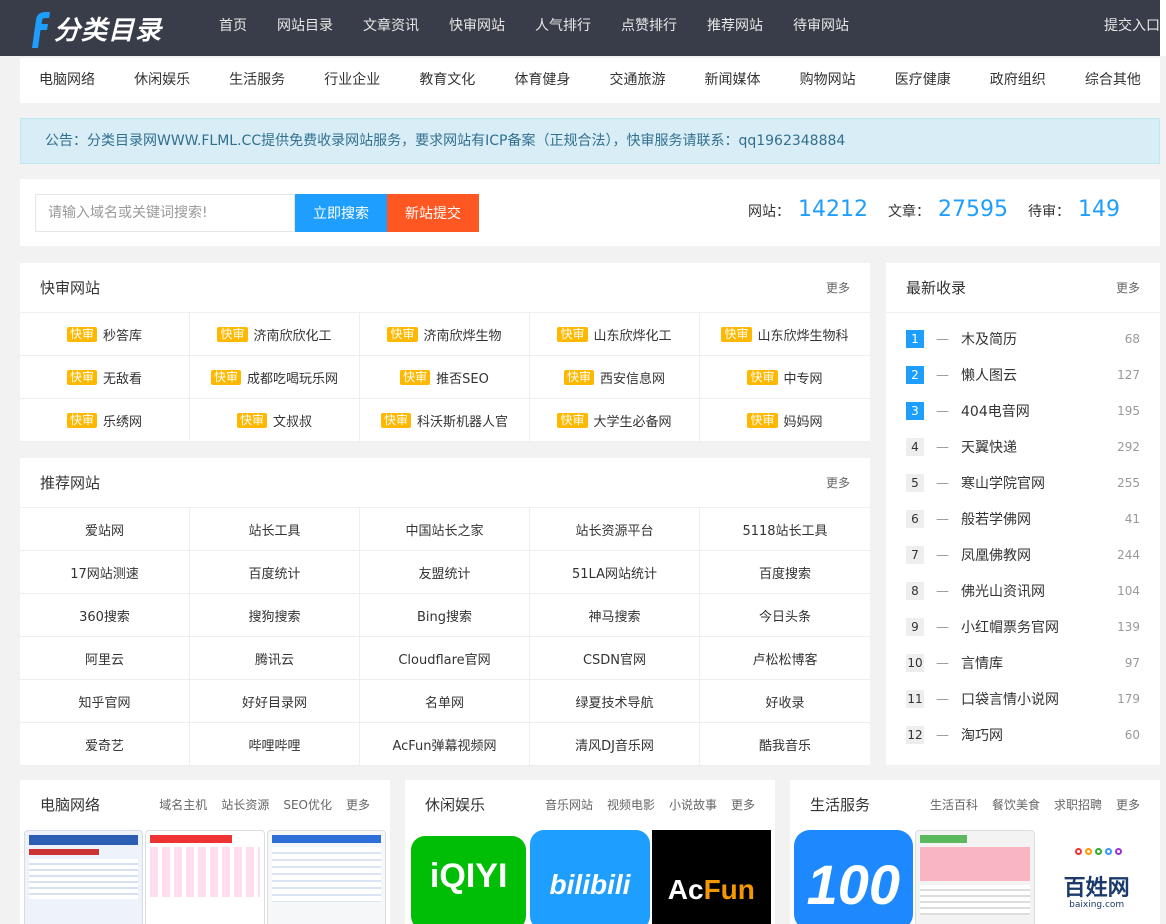 This screenshot has height=924, width=1166. What do you see at coordinates (433, 213) in the screenshot?
I see `new-site-submit-button: 新站提交` at bounding box center [433, 213].